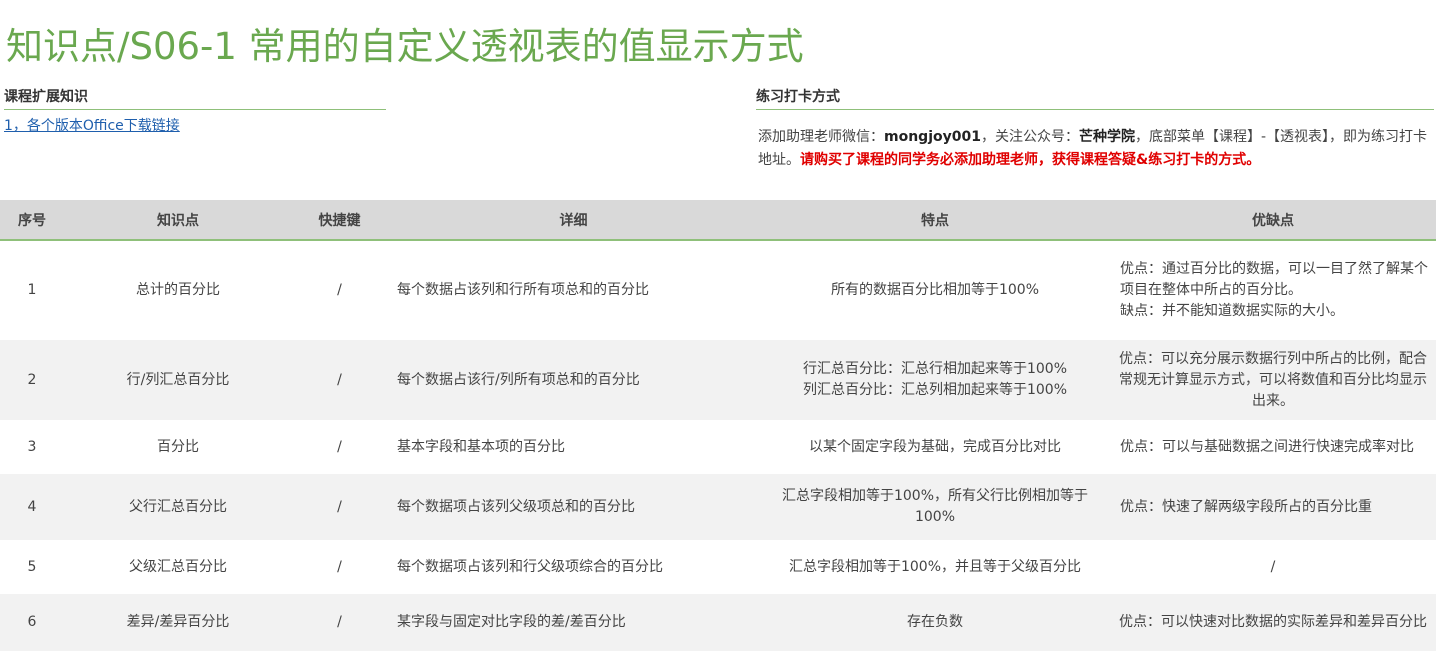 The width and height of the screenshot is (1436, 651). What do you see at coordinates (1029, 137) in the screenshot?
I see `notice-text-2: ，关注公众号：` at bounding box center [1029, 137].